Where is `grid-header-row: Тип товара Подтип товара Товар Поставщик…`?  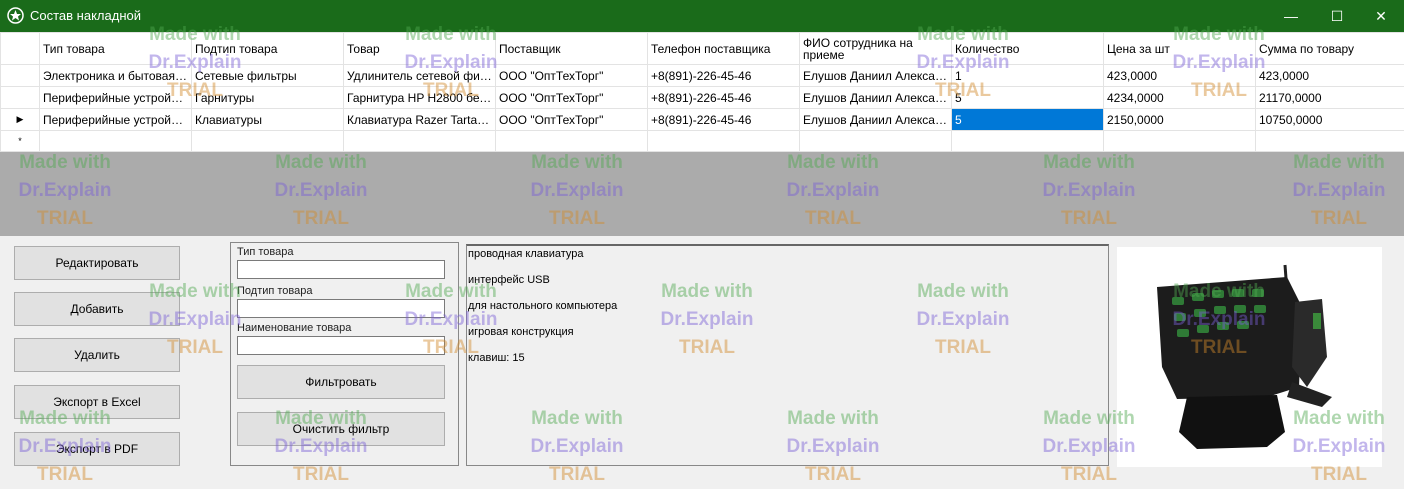 grid-header-row: Тип товара Подтип товара Товар Поставщик… is located at coordinates (702, 48).